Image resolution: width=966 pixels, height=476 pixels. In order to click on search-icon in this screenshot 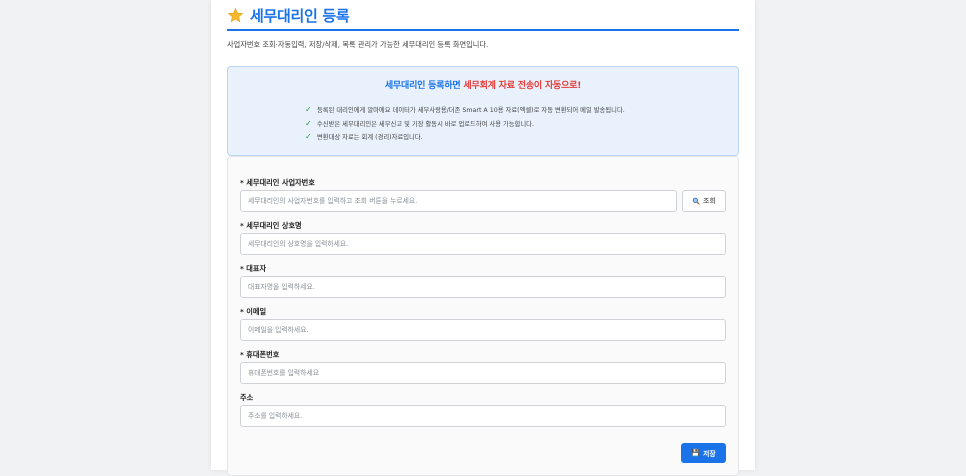, I will do `click(696, 201)`.